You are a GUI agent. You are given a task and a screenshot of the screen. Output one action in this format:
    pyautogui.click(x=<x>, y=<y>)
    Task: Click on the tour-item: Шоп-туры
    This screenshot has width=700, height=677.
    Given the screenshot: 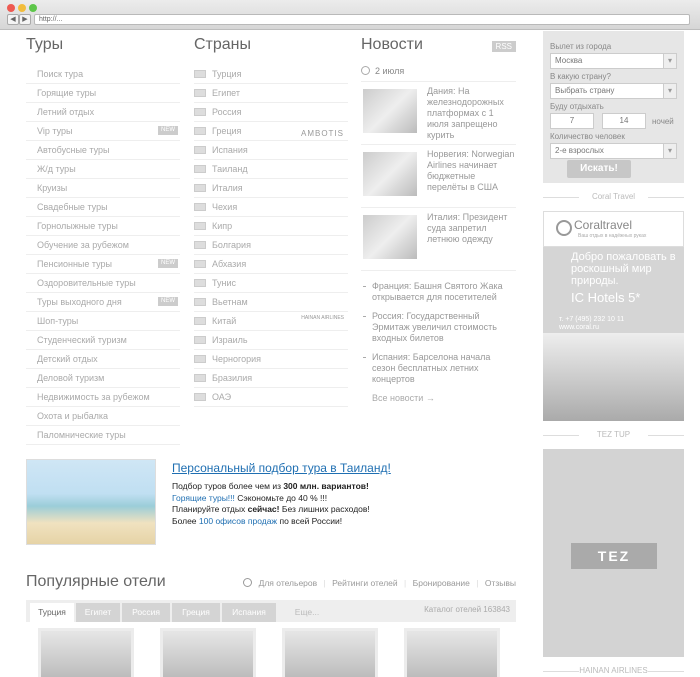 What is the action you would take?
    pyautogui.click(x=103, y=321)
    